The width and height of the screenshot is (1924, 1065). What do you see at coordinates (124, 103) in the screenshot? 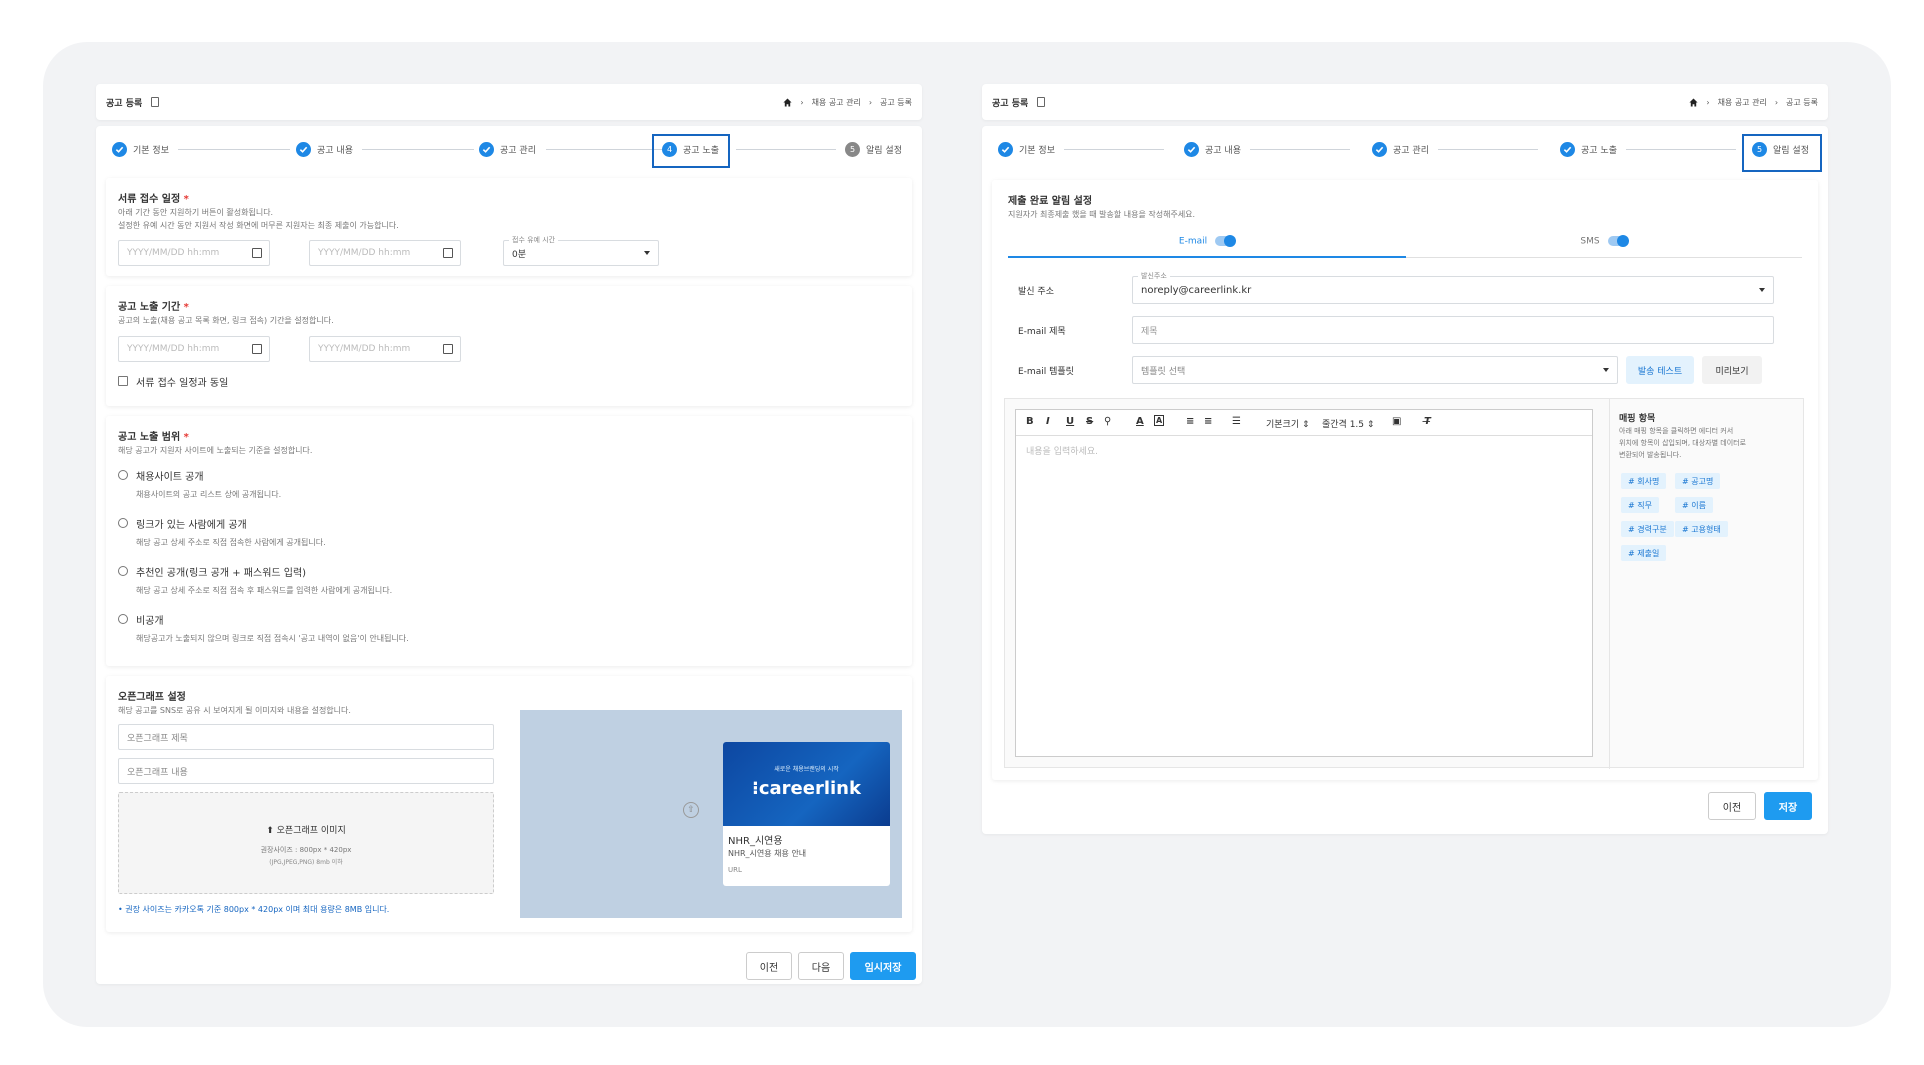
I see `page-title: 공고 등록` at bounding box center [124, 103].